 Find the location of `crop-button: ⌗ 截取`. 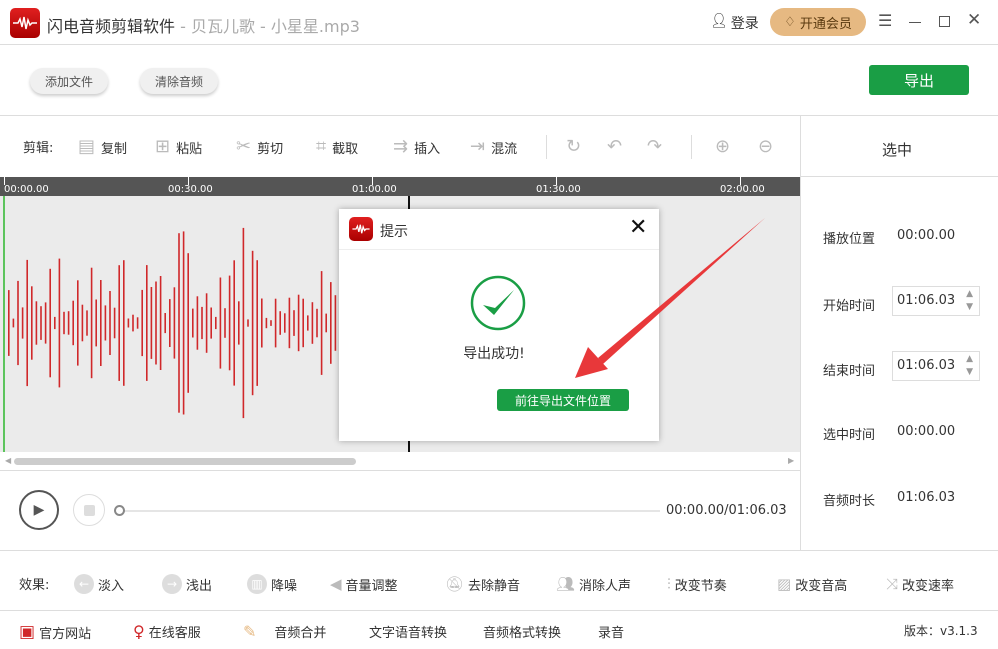

crop-button: ⌗ 截取 is located at coordinates (337, 147).